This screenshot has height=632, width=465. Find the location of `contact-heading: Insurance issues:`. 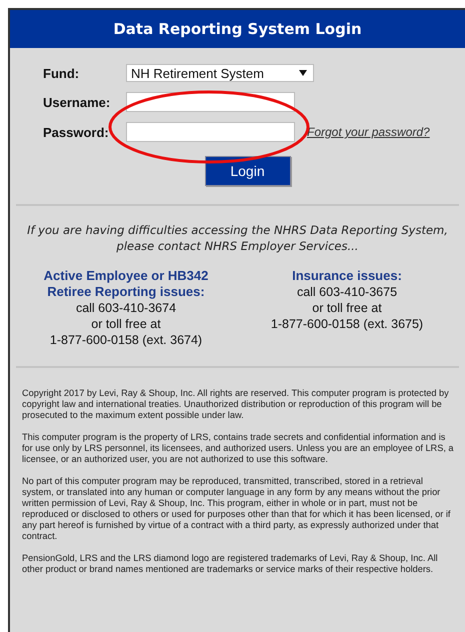

contact-heading: Insurance issues: is located at coordinates (347, 276).